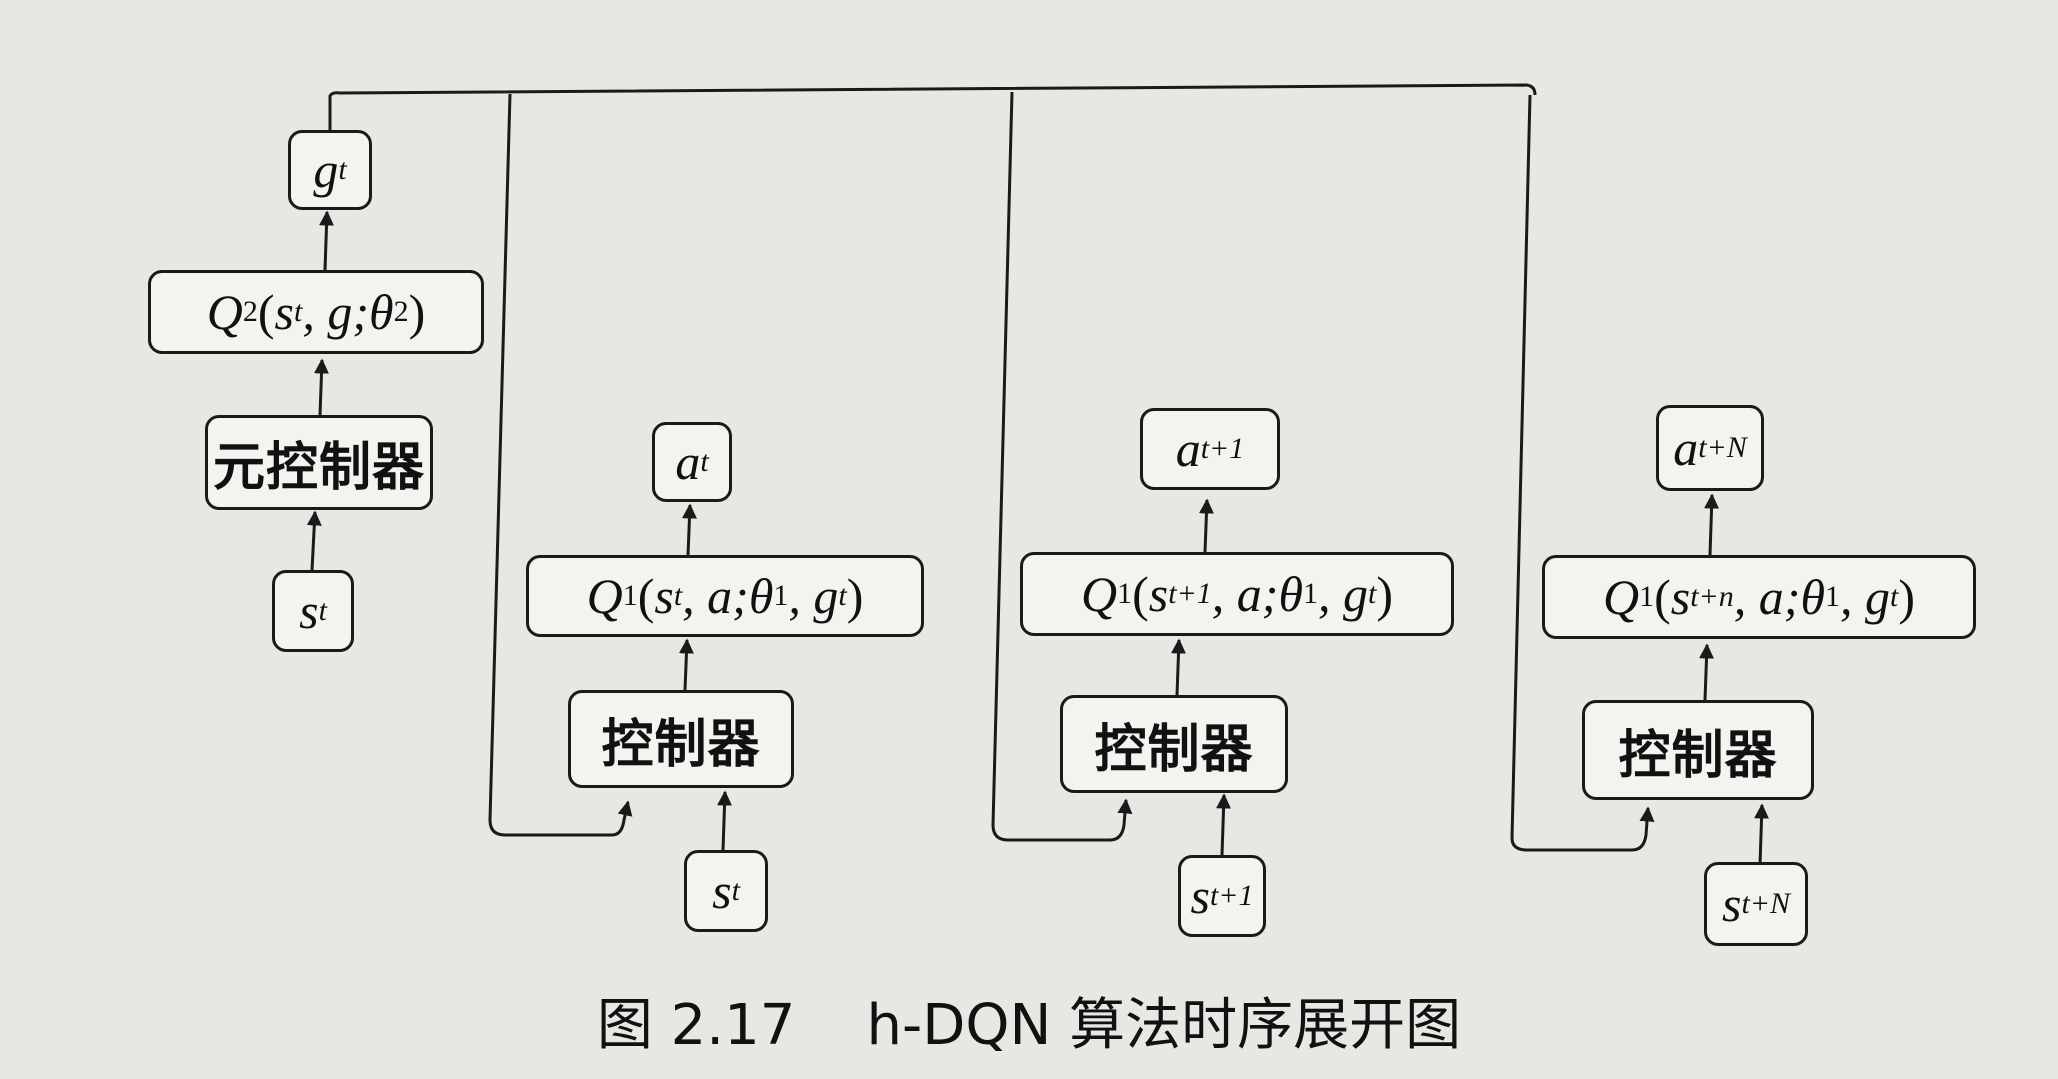  Describe the element at coordinates (1210, 449) in the screenshot. I see `c2-action-node: a t+1` at that location.